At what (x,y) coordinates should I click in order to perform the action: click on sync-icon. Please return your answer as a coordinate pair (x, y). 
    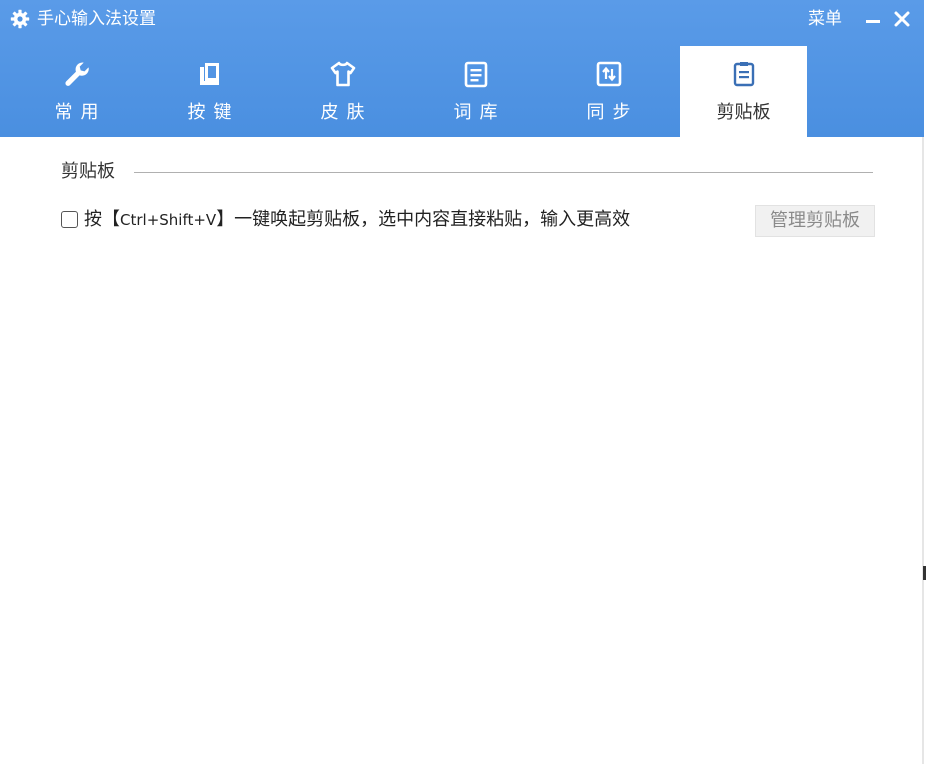
    Looking at the image, I should click on (609, 74).